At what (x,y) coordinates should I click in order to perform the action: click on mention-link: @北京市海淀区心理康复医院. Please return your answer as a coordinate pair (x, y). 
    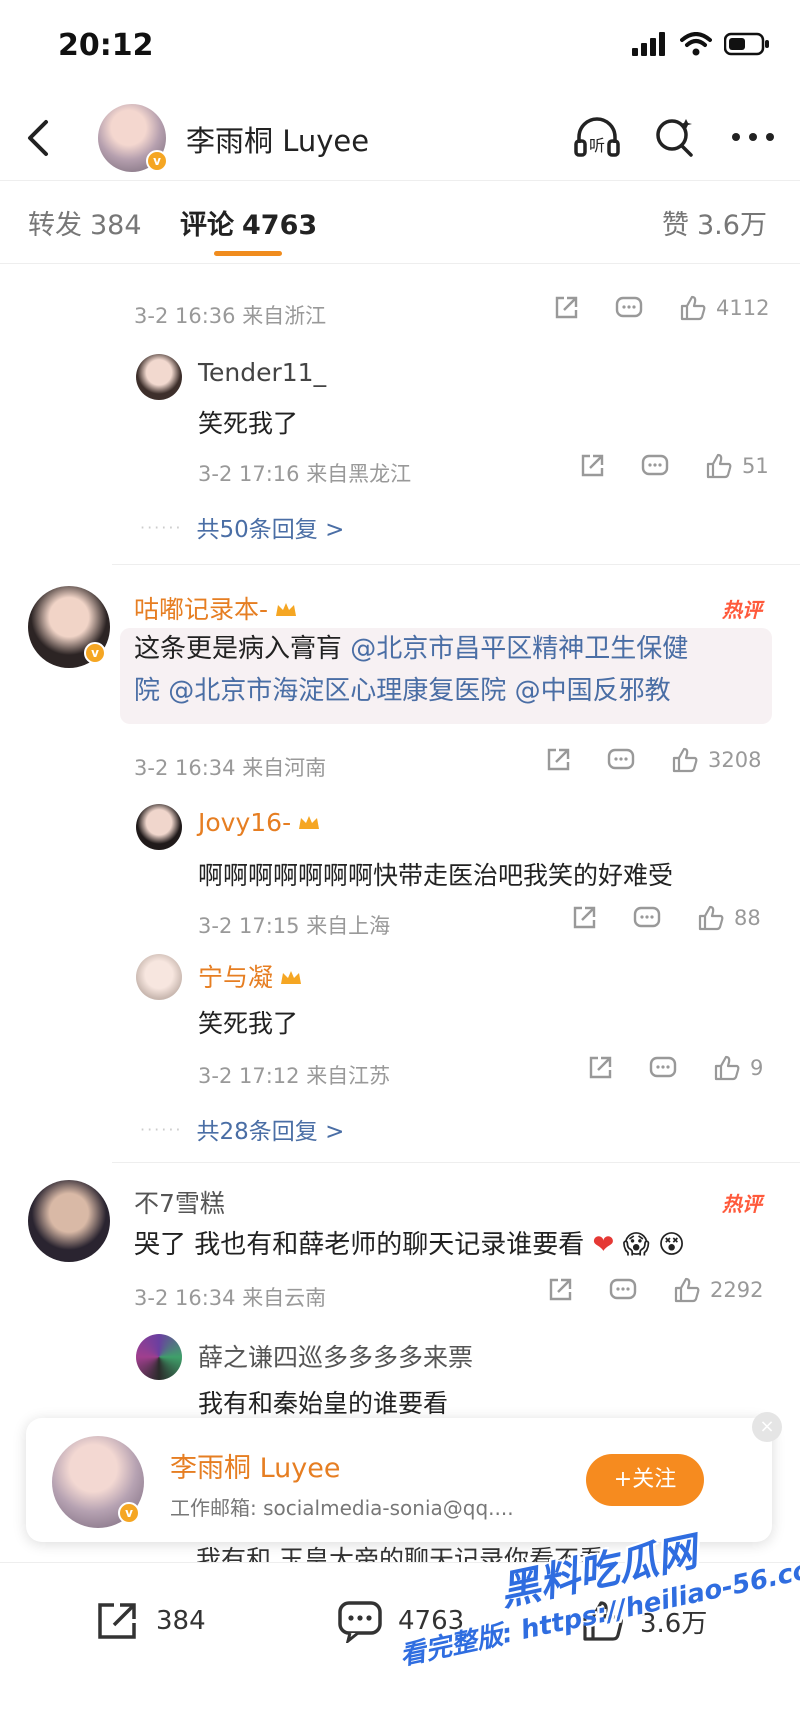
    Looking at the image, I should click on (337, 691).